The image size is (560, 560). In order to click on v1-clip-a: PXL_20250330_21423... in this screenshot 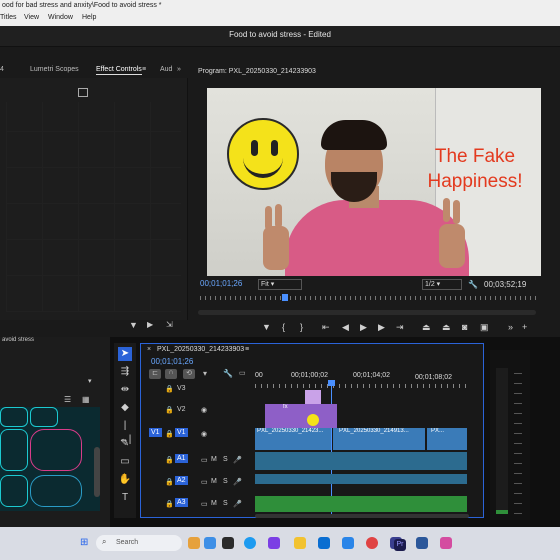, I will do `click(293, 439)`.